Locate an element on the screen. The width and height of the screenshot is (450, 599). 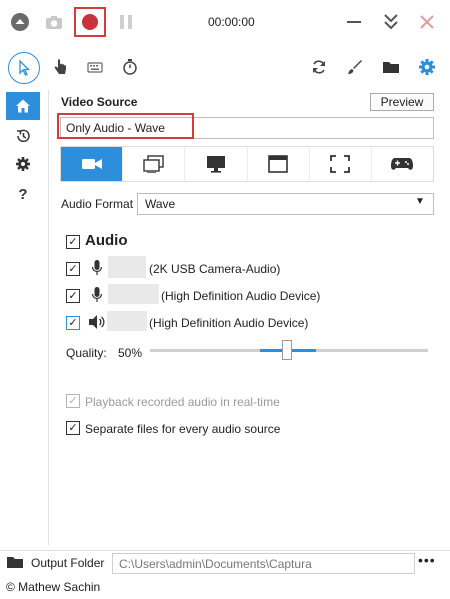
title-bar: 00:00:00 is located at coordinates (225, 23).